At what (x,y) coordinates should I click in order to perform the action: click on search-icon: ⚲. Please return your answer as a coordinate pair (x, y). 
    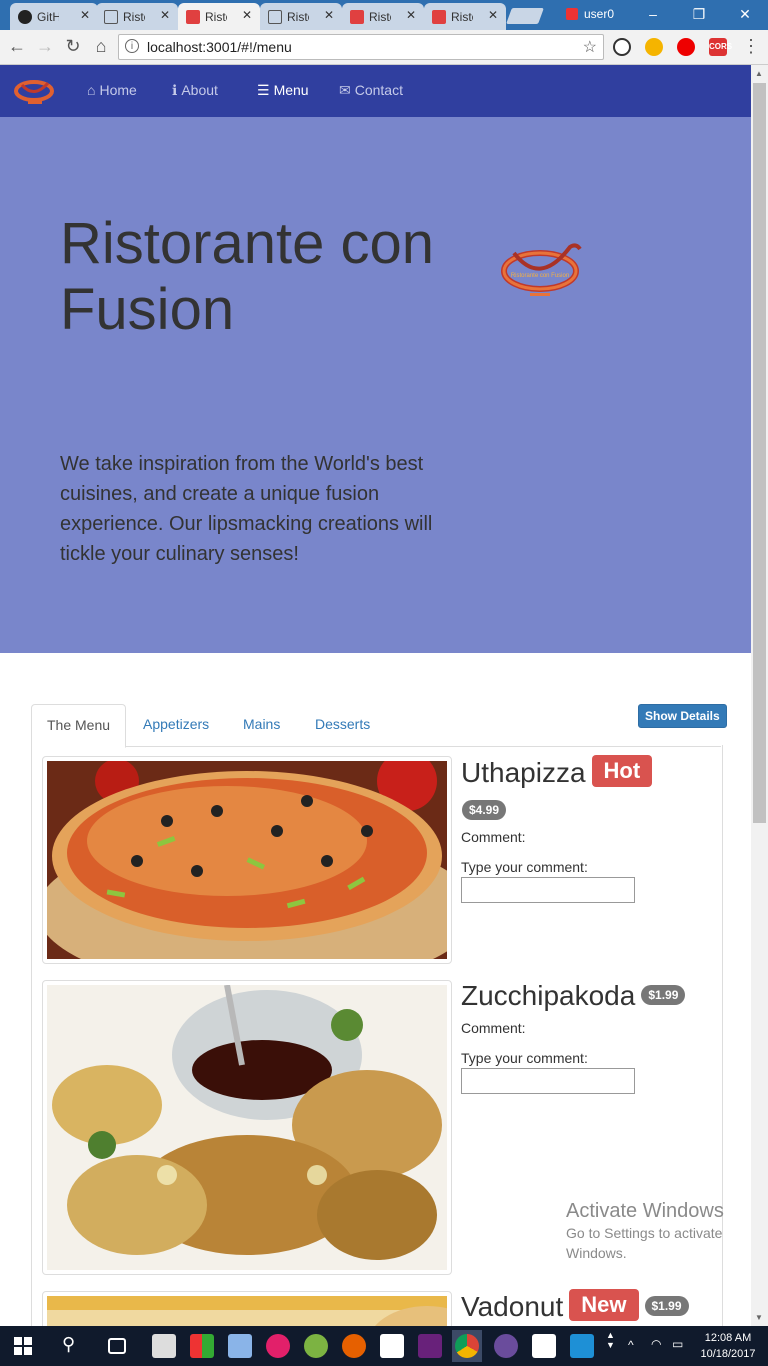
    Looking at the image, I should click on (68, 1344).